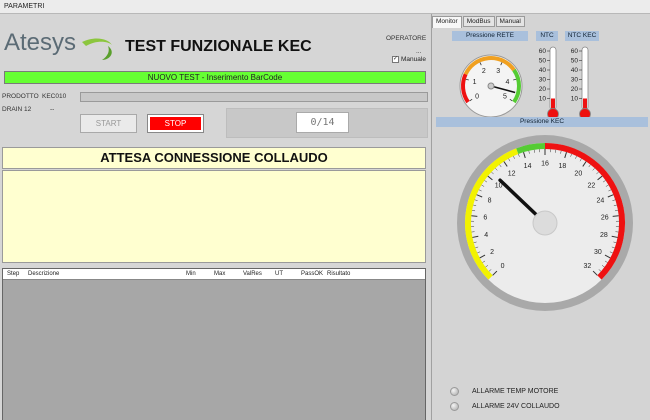  Describe the element at coordinates (254, 97) in the screenshot. I see `test-progress-bar` at that location.